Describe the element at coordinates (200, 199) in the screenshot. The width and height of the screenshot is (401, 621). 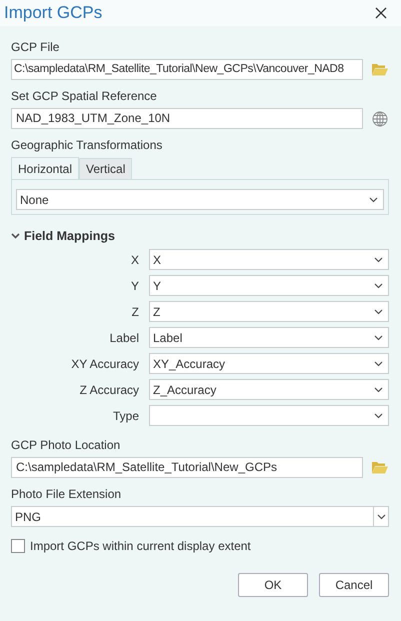
I see `dropdown: None` at that location.